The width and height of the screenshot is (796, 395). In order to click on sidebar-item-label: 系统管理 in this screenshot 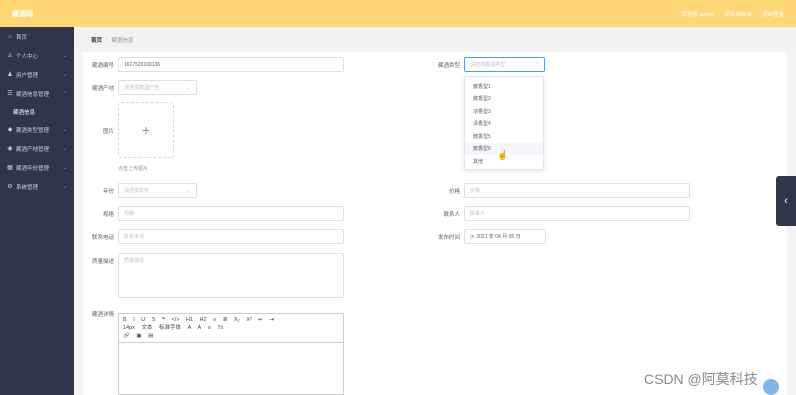, I will do `click(27, 187)`.